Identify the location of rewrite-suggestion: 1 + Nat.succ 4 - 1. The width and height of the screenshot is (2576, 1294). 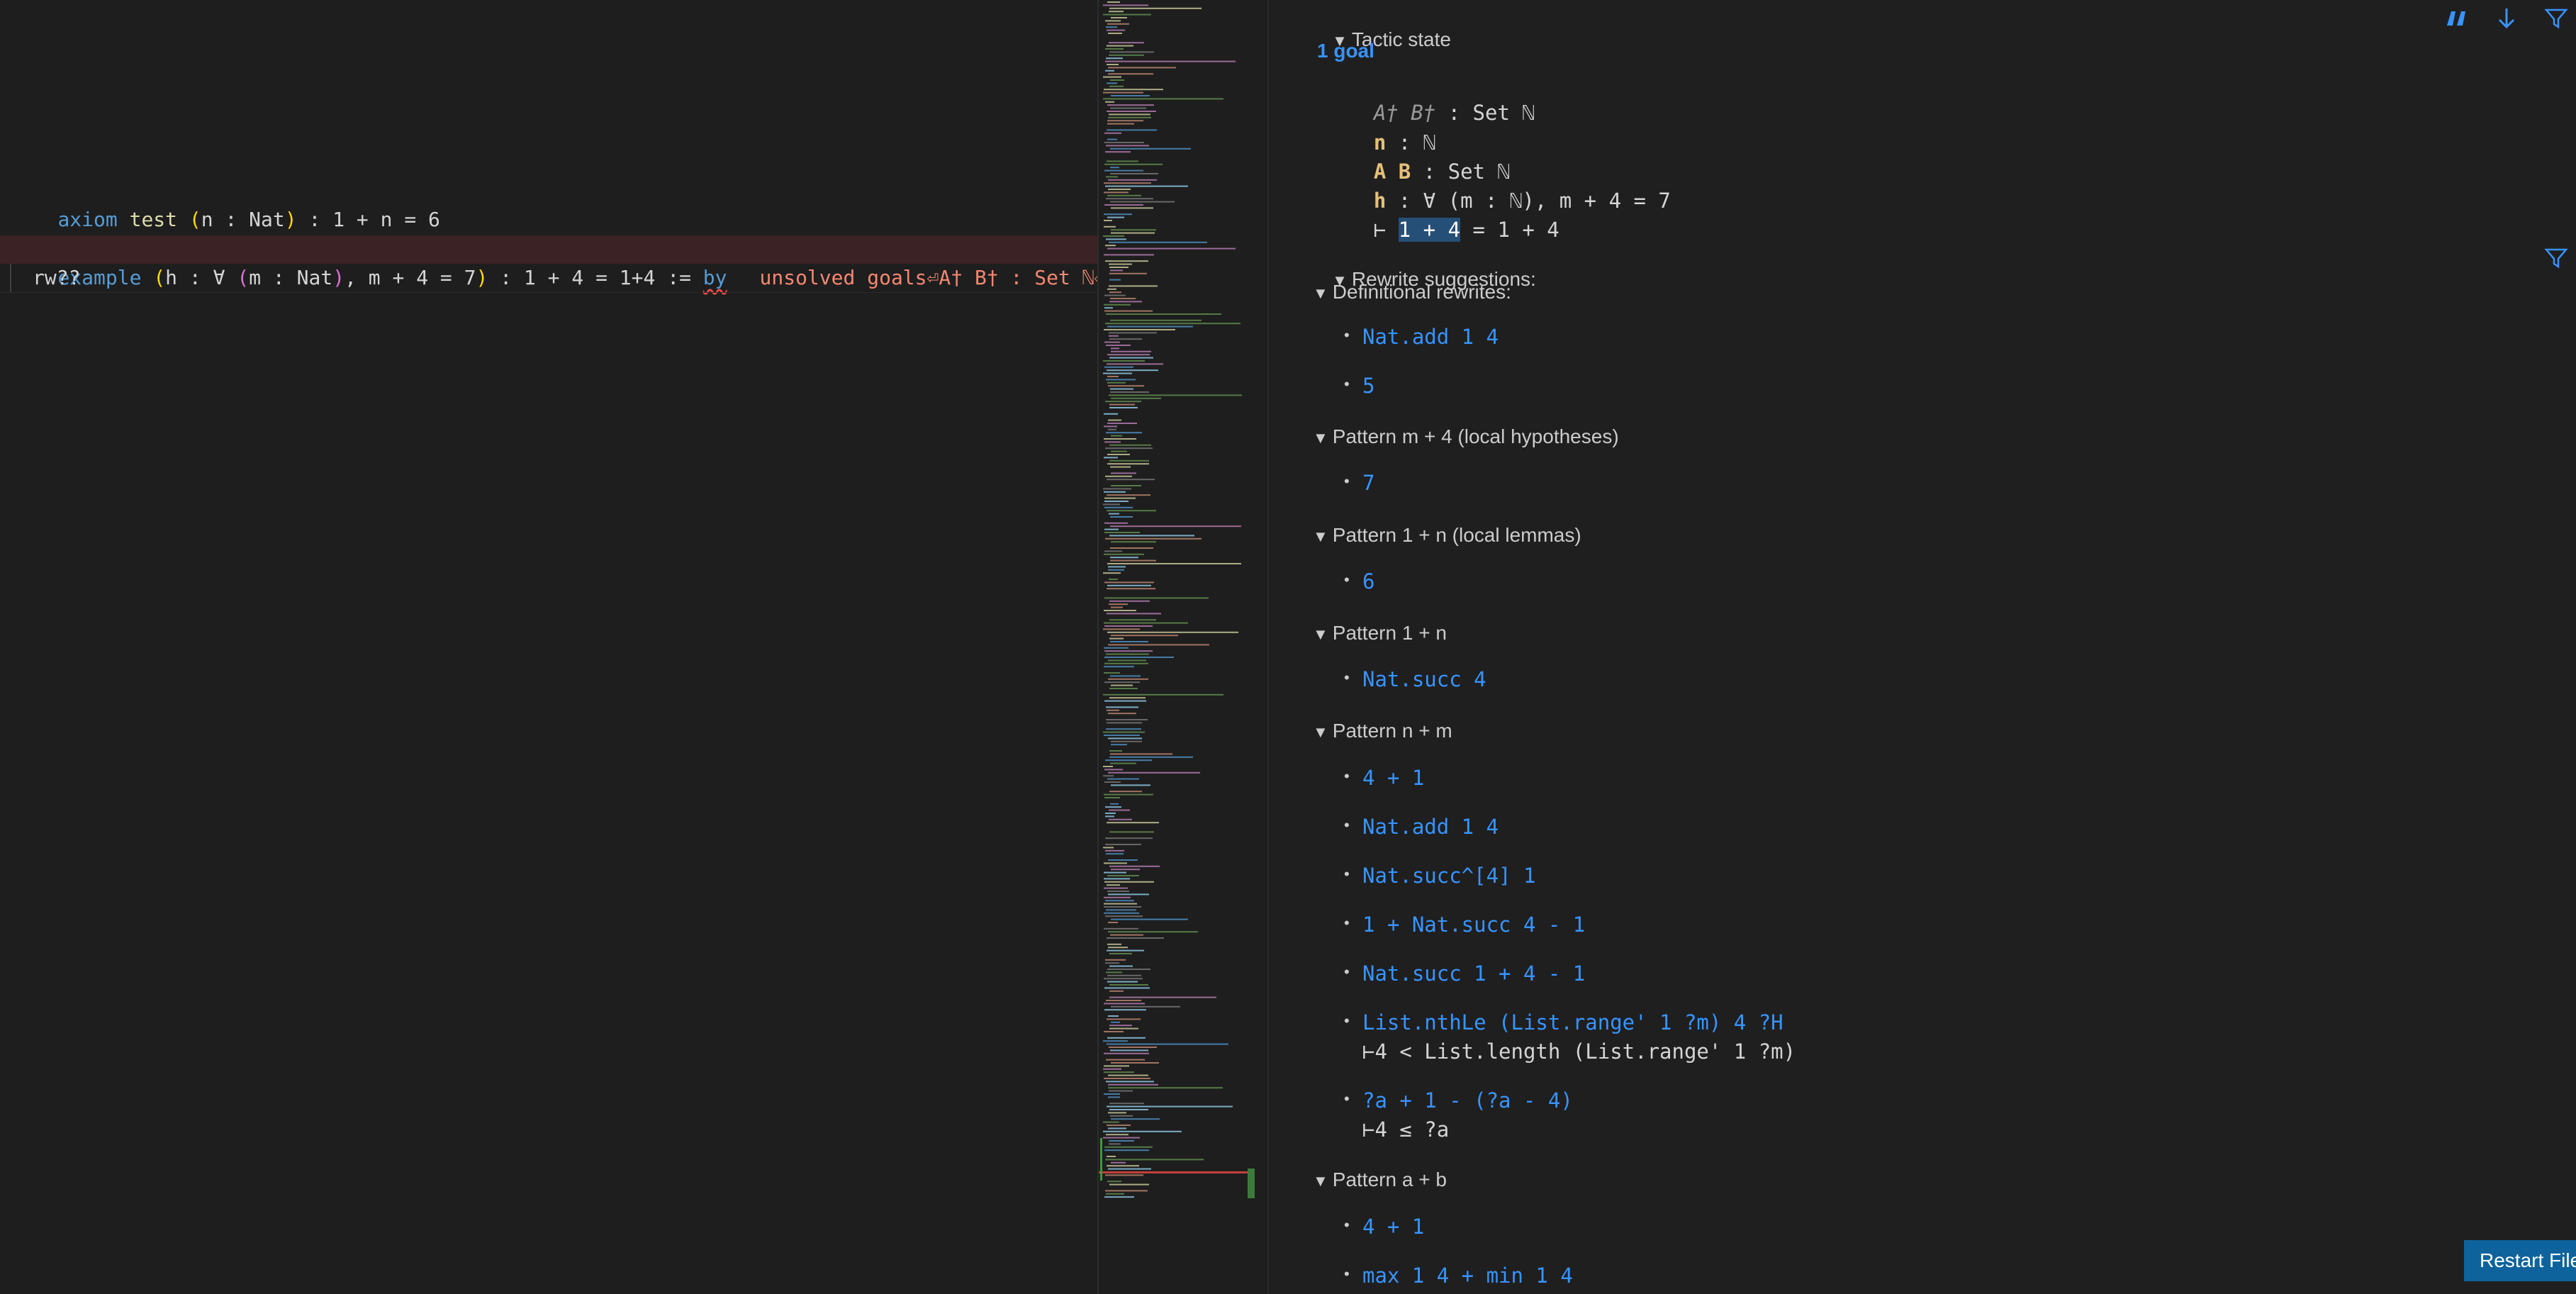
(1473, 925).